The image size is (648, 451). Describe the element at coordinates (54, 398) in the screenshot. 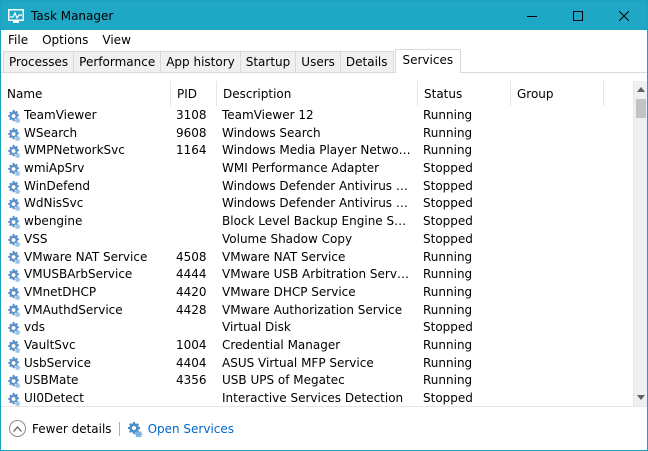

I see `service-name: UI0Detect` at that location.